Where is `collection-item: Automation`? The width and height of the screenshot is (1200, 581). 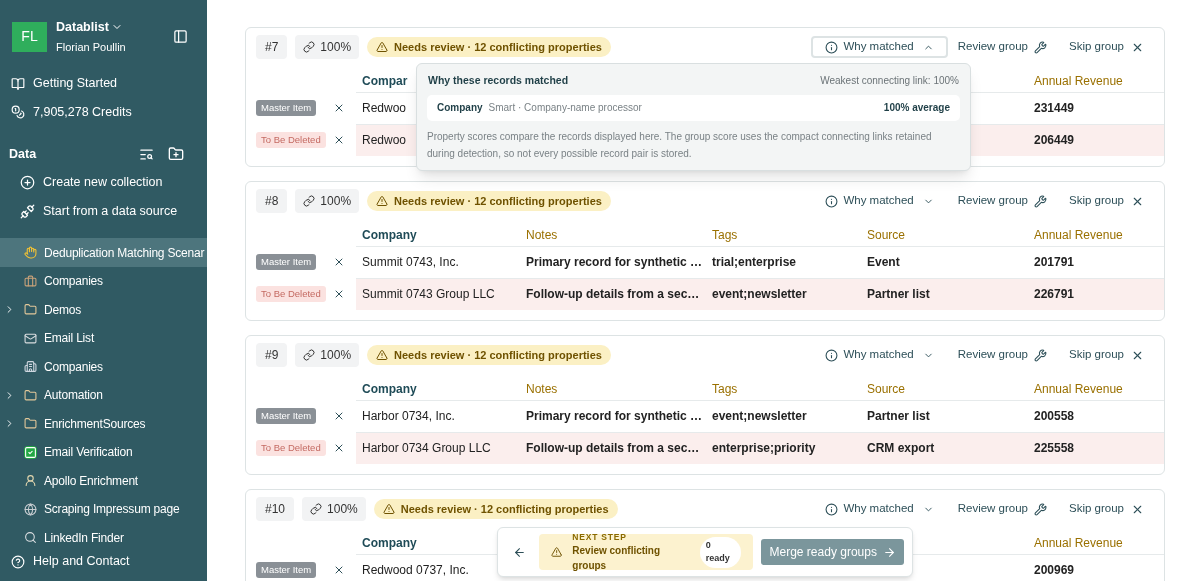 collection-item: Automation is located at coordinates (103, 395).